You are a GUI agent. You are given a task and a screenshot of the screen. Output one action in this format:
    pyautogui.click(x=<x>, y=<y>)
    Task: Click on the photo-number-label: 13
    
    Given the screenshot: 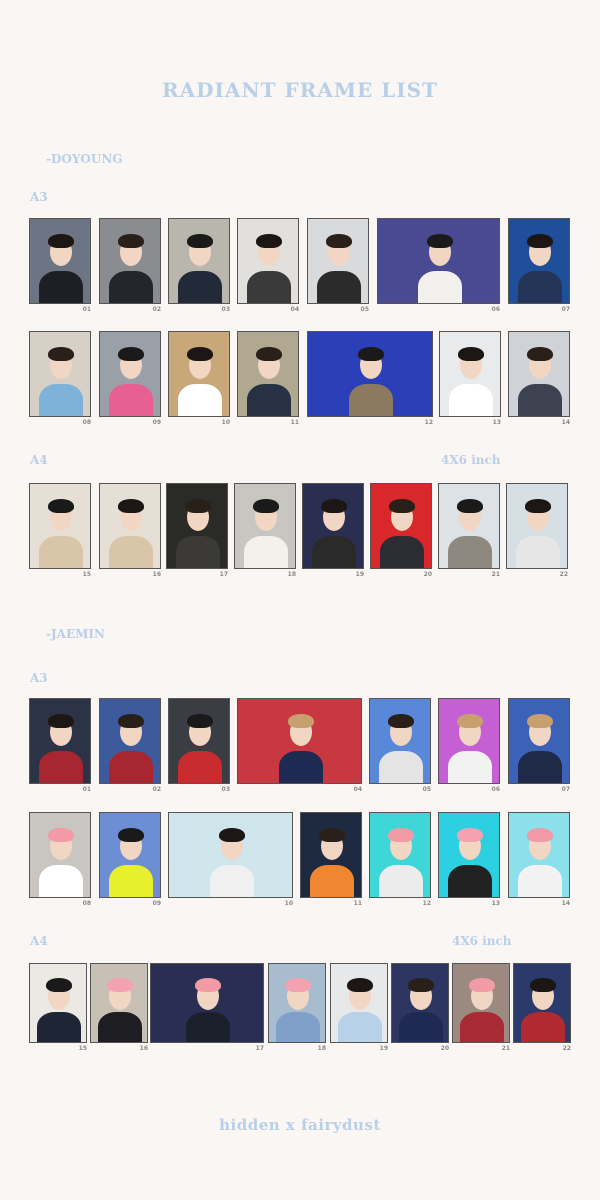 What is the action you would take?
    pyautogui.click(x=496, y=422)
    